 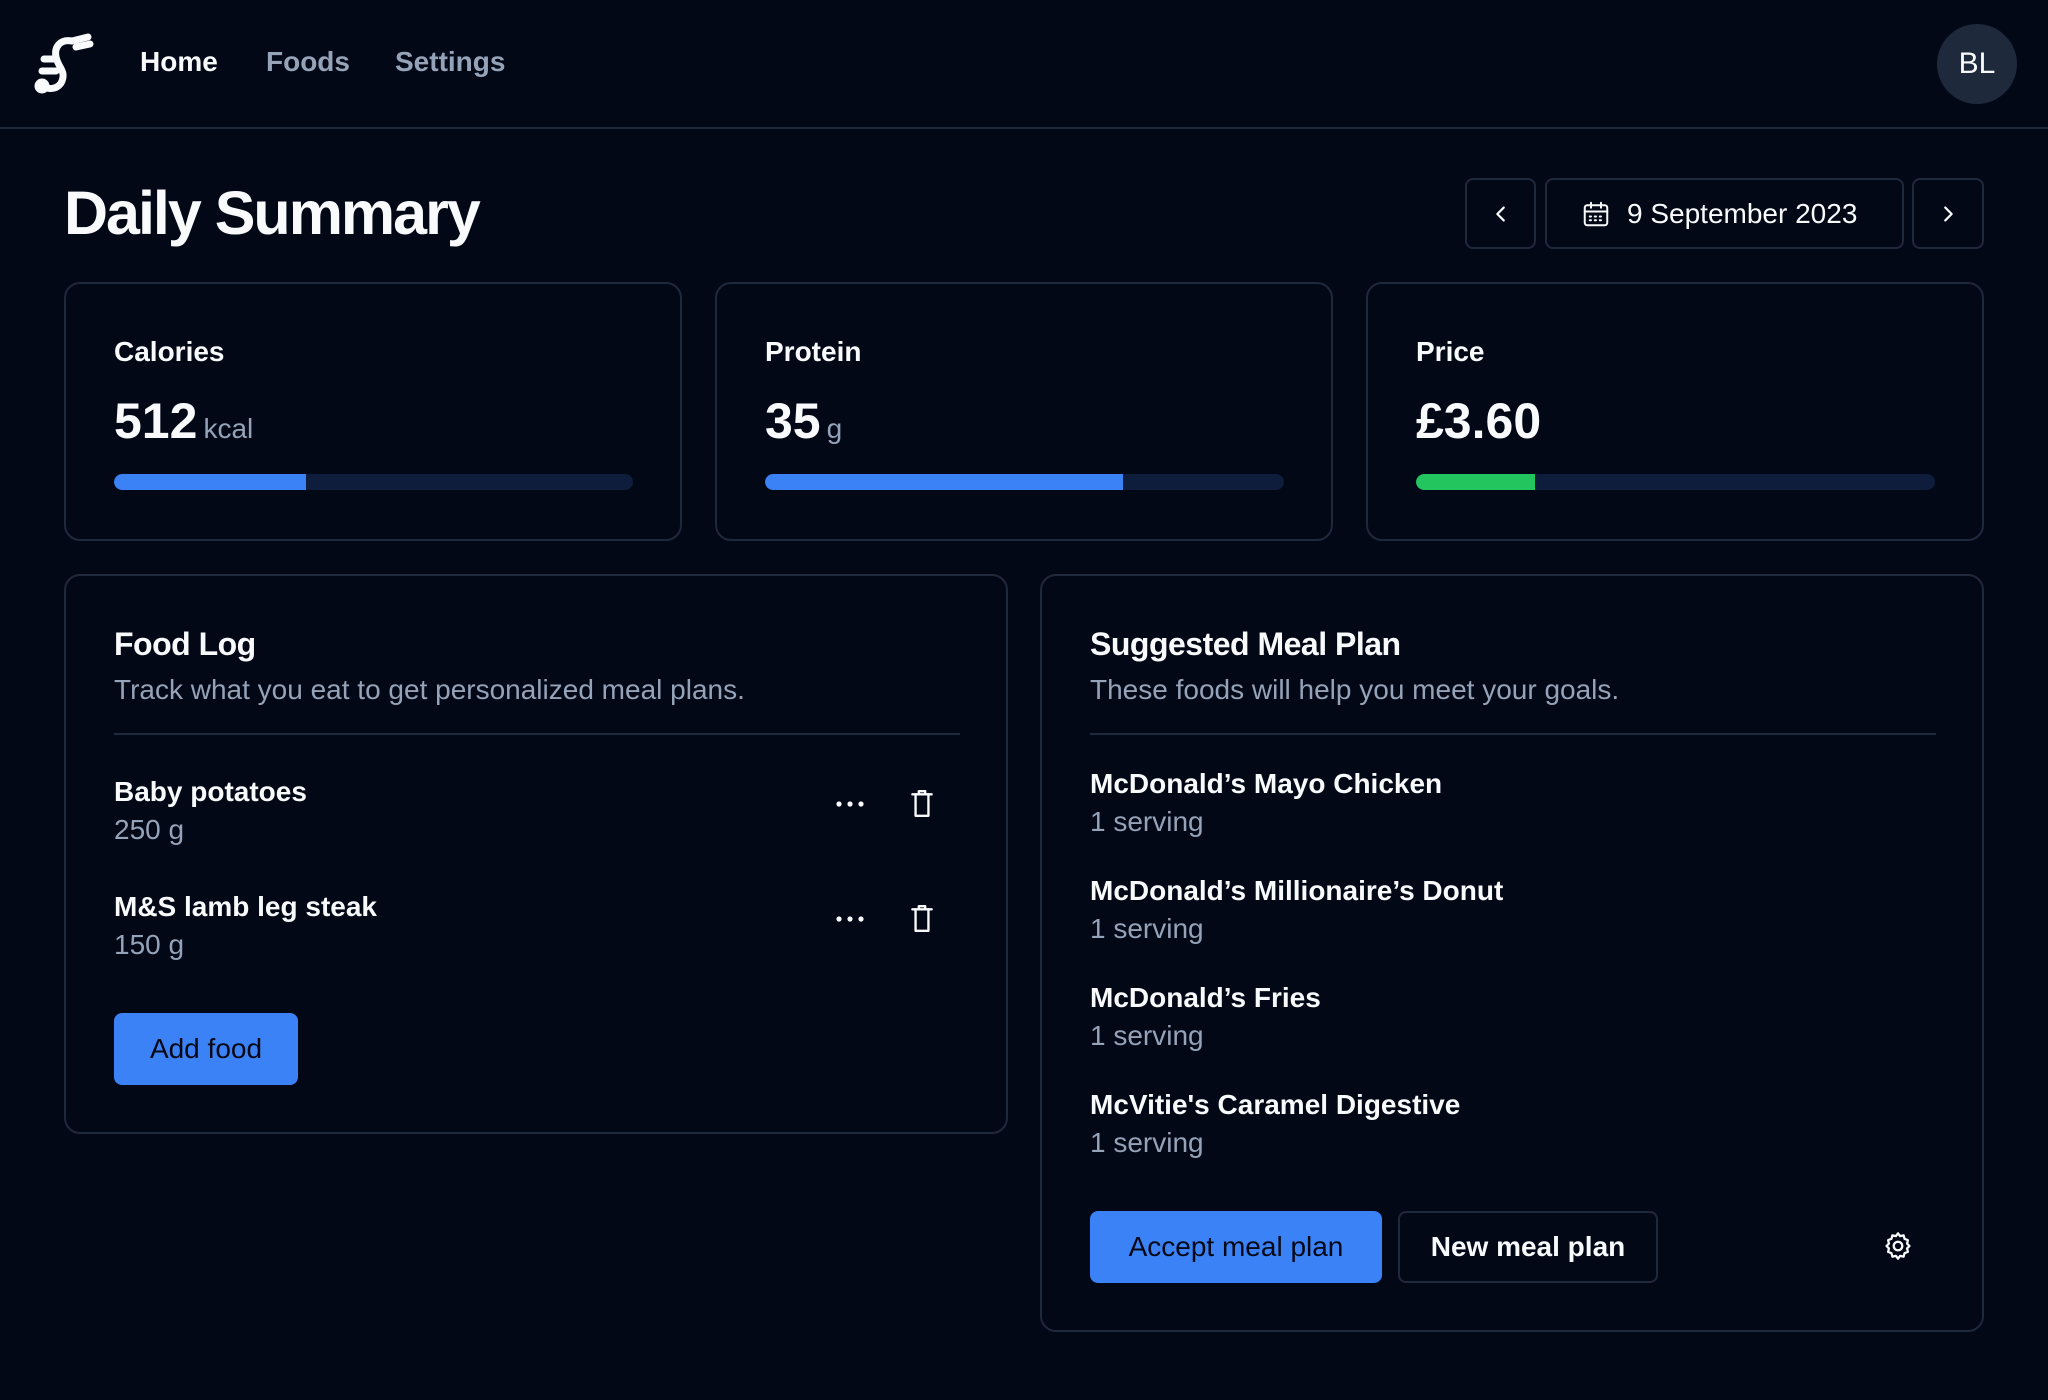 What do you see at coordinates (1266, 783) in the screenshot?
I see `meal-item-name: McDonald’s Mayo Chicken` at bounding box center [1266, 783].